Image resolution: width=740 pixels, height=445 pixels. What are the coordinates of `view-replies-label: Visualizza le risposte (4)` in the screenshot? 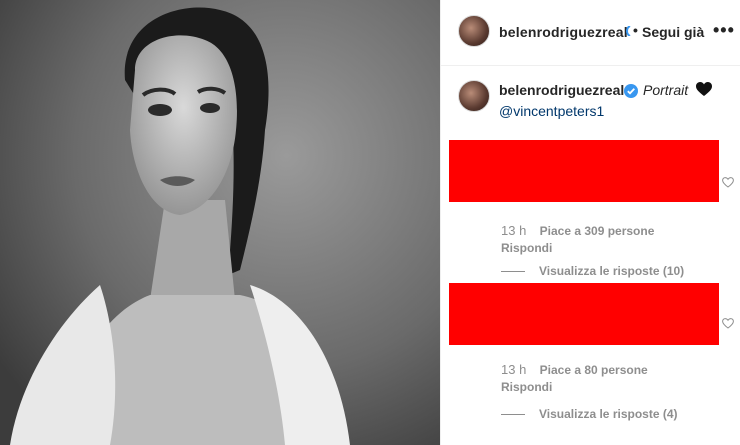 It's located at (608, 414).